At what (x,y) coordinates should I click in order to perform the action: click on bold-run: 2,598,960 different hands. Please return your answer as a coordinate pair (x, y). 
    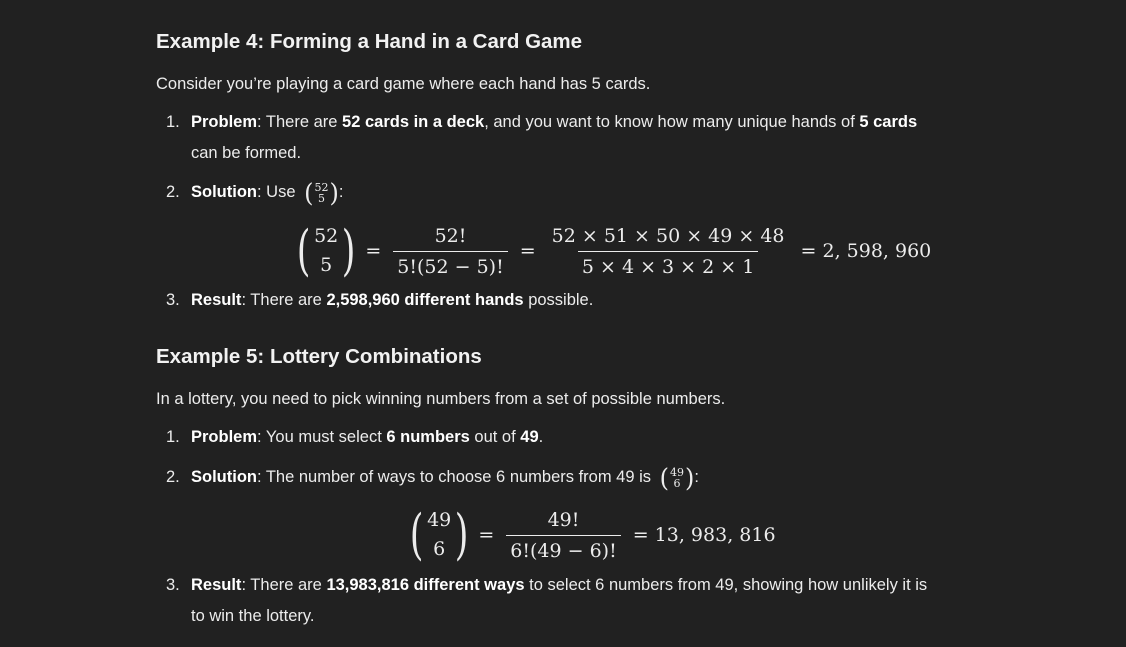
    Looking at the image, I should click on (425, 300).